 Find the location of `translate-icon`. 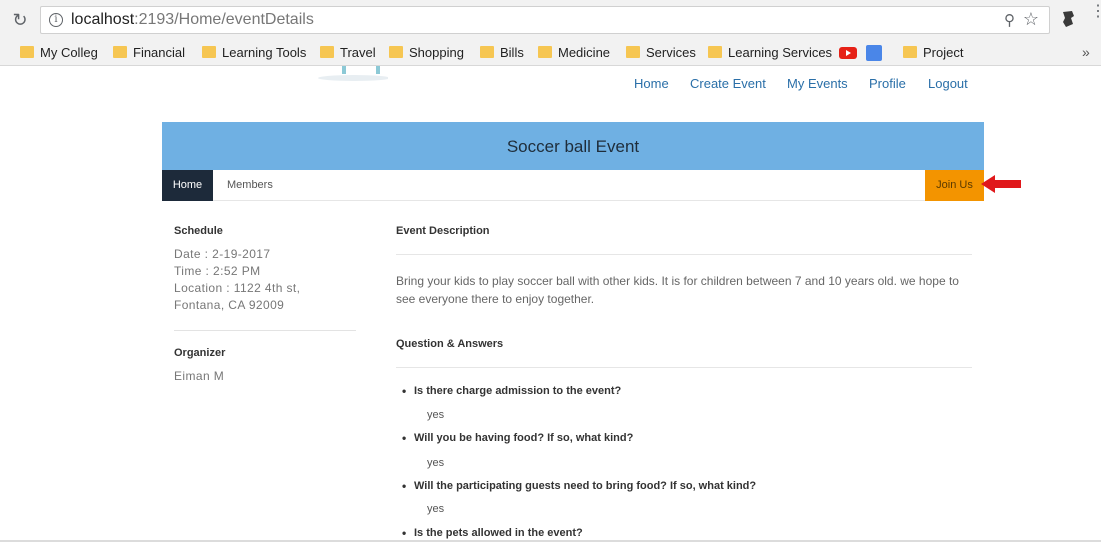

translate-icon is located at coordinates (874, 53).